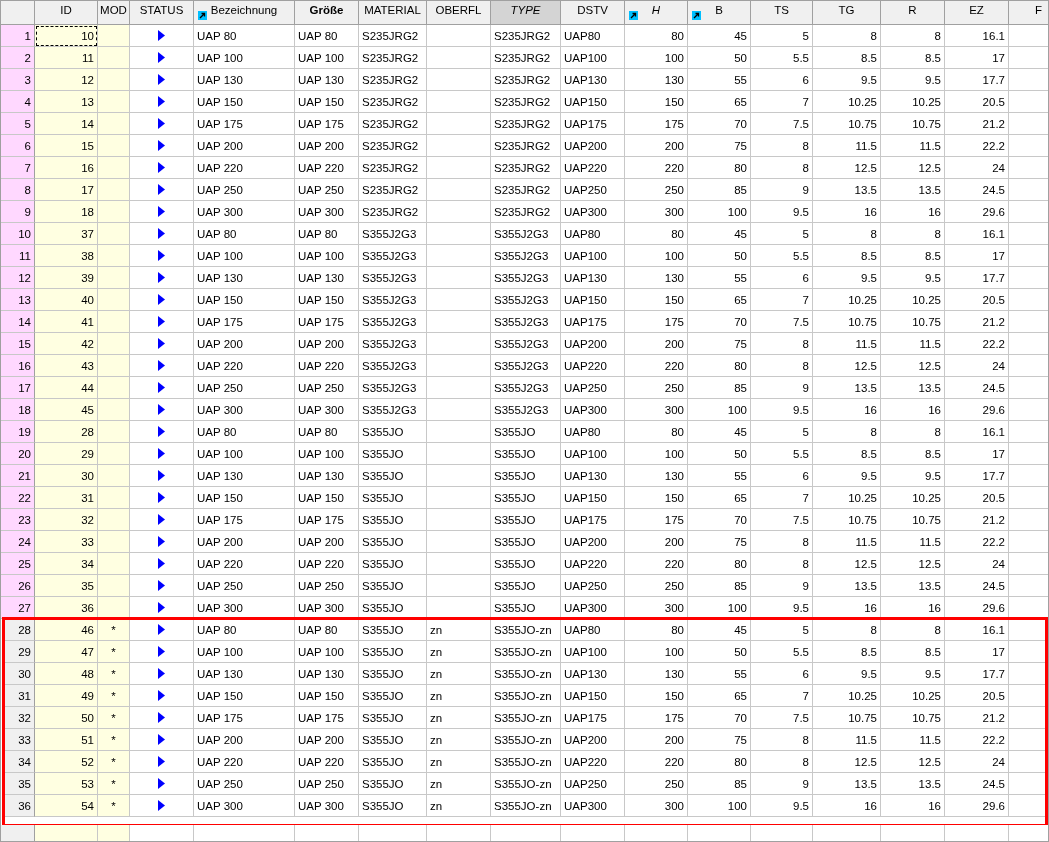 The width and height of the screenshot is (1049, 842). What do you see at coordinates (18, 498) in the screenshot?
I see `row-header: 22` at bounding box center [18, 498].